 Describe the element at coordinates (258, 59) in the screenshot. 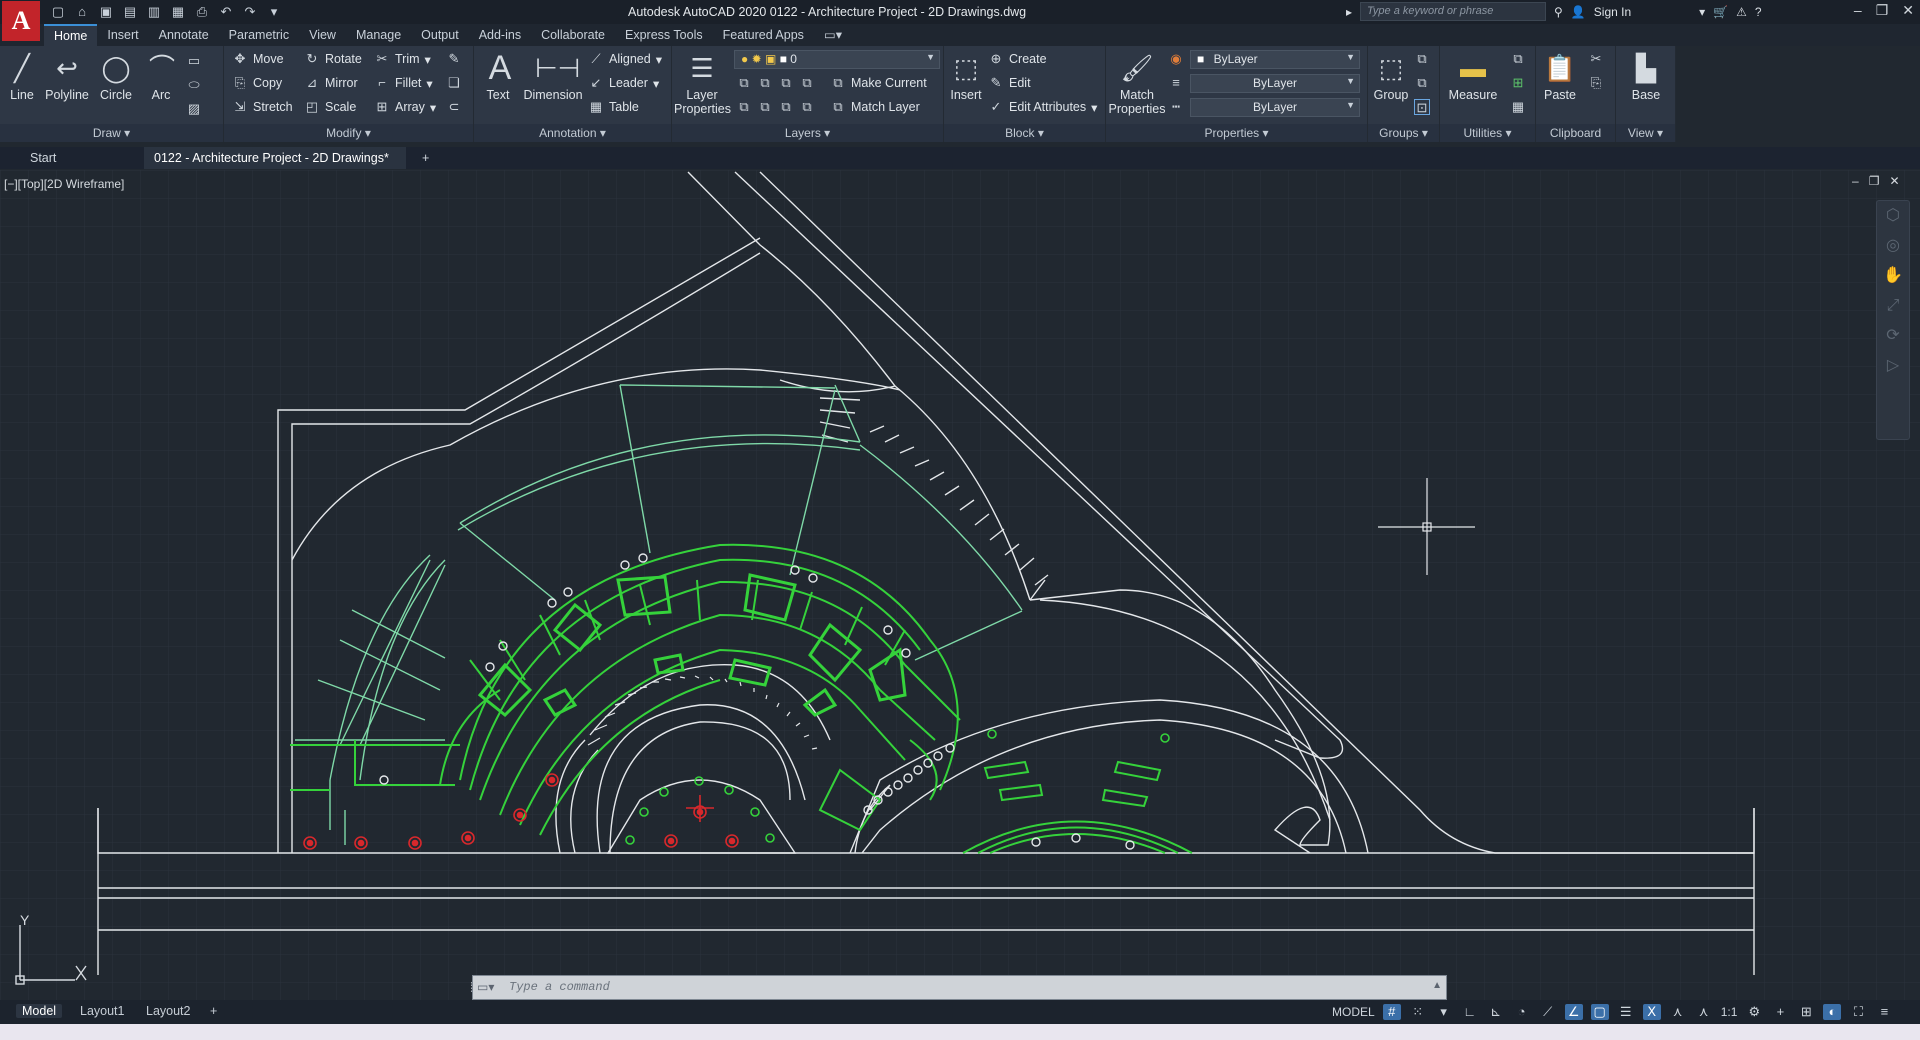

I see `move-button: ✥ Move` at that location.